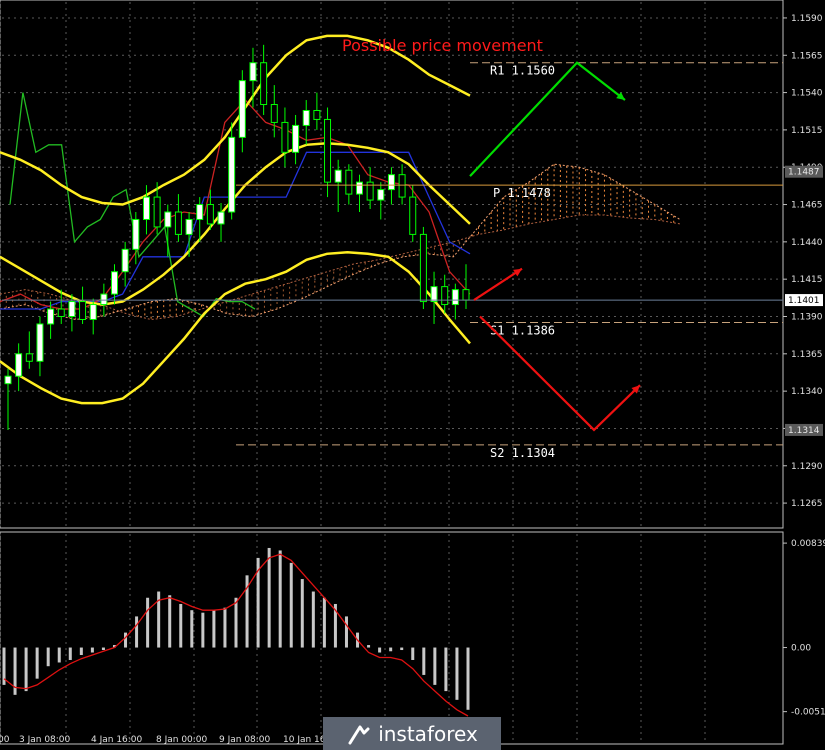 Image resolution: width=825 pixels, height=750 pixels. I want to click on y-tick-label: 1.1540, so click(807, 94).